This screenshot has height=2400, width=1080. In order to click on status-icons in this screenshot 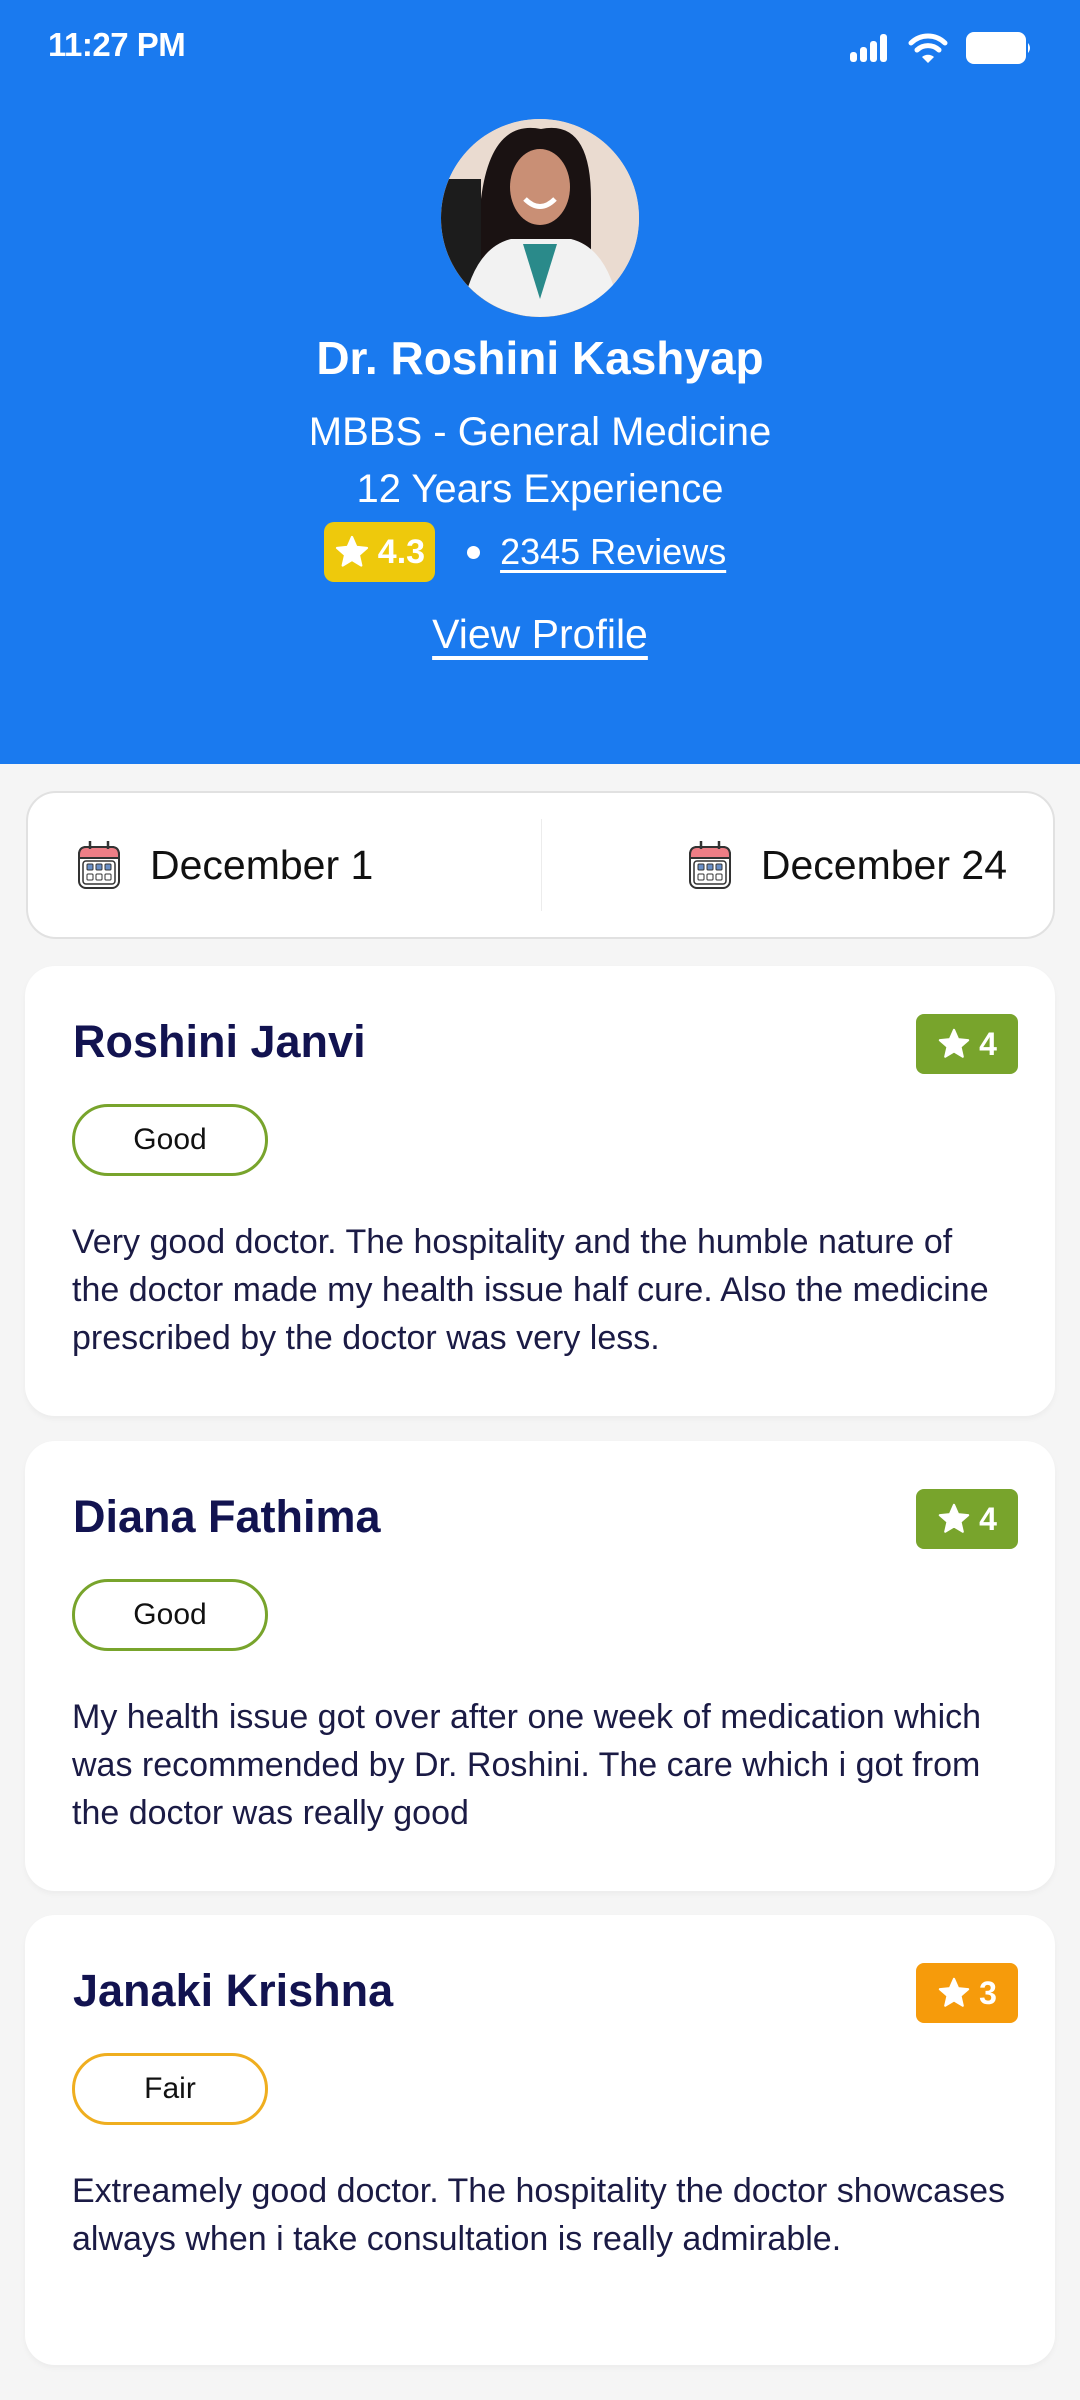, I will do `click(941, 48)`.